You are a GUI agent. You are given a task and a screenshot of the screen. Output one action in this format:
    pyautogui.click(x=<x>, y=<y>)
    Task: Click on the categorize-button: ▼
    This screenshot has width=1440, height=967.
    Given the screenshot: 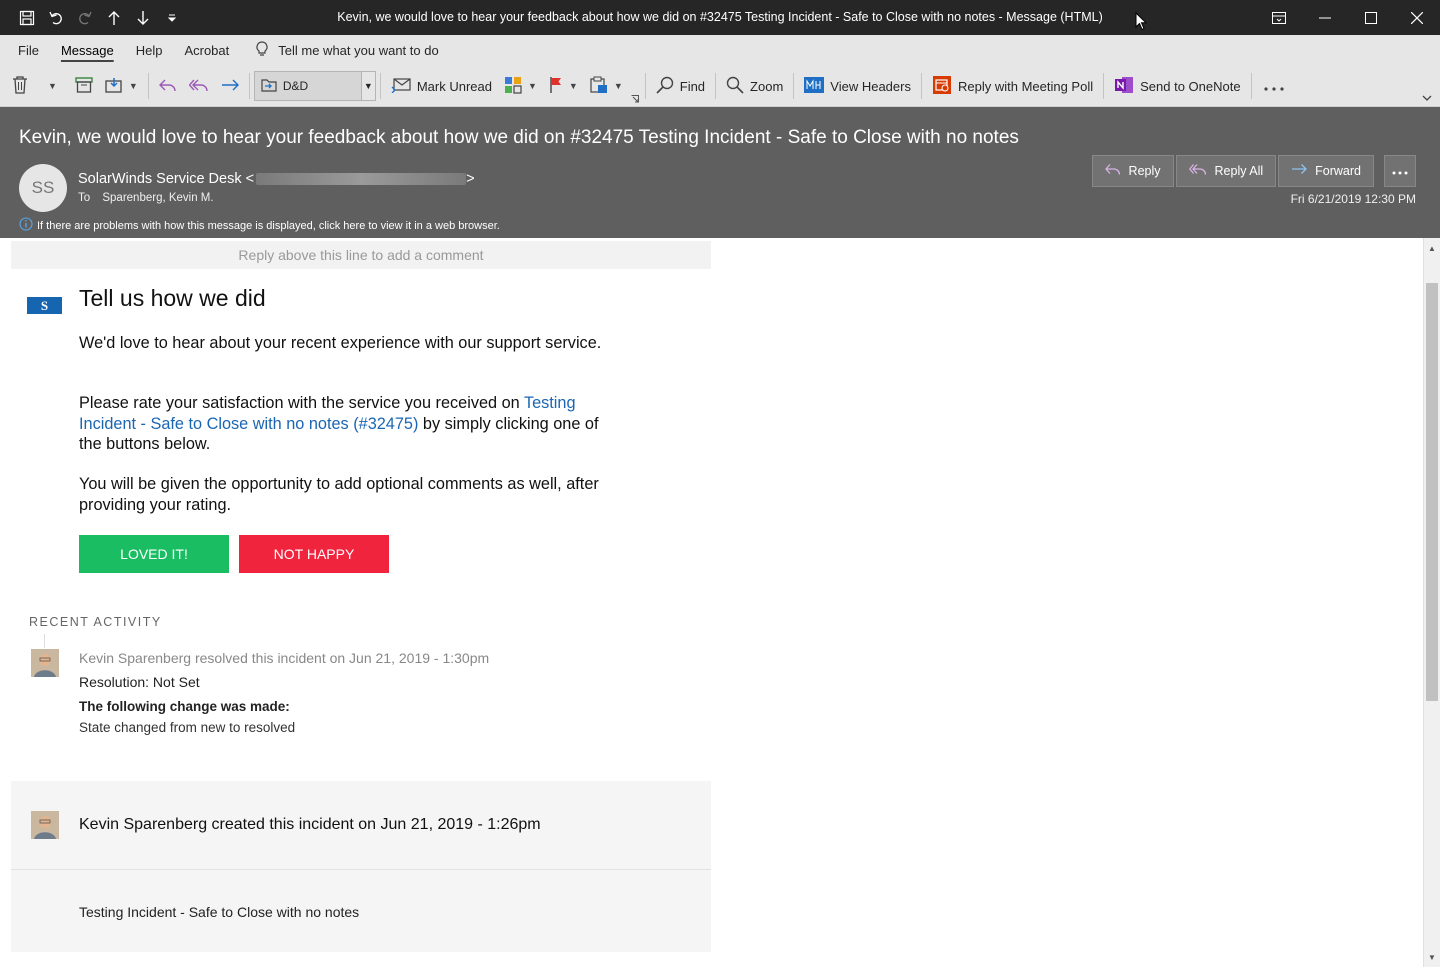 What is the action you would take?
    pyautogui.click(x=520, y=86)
    